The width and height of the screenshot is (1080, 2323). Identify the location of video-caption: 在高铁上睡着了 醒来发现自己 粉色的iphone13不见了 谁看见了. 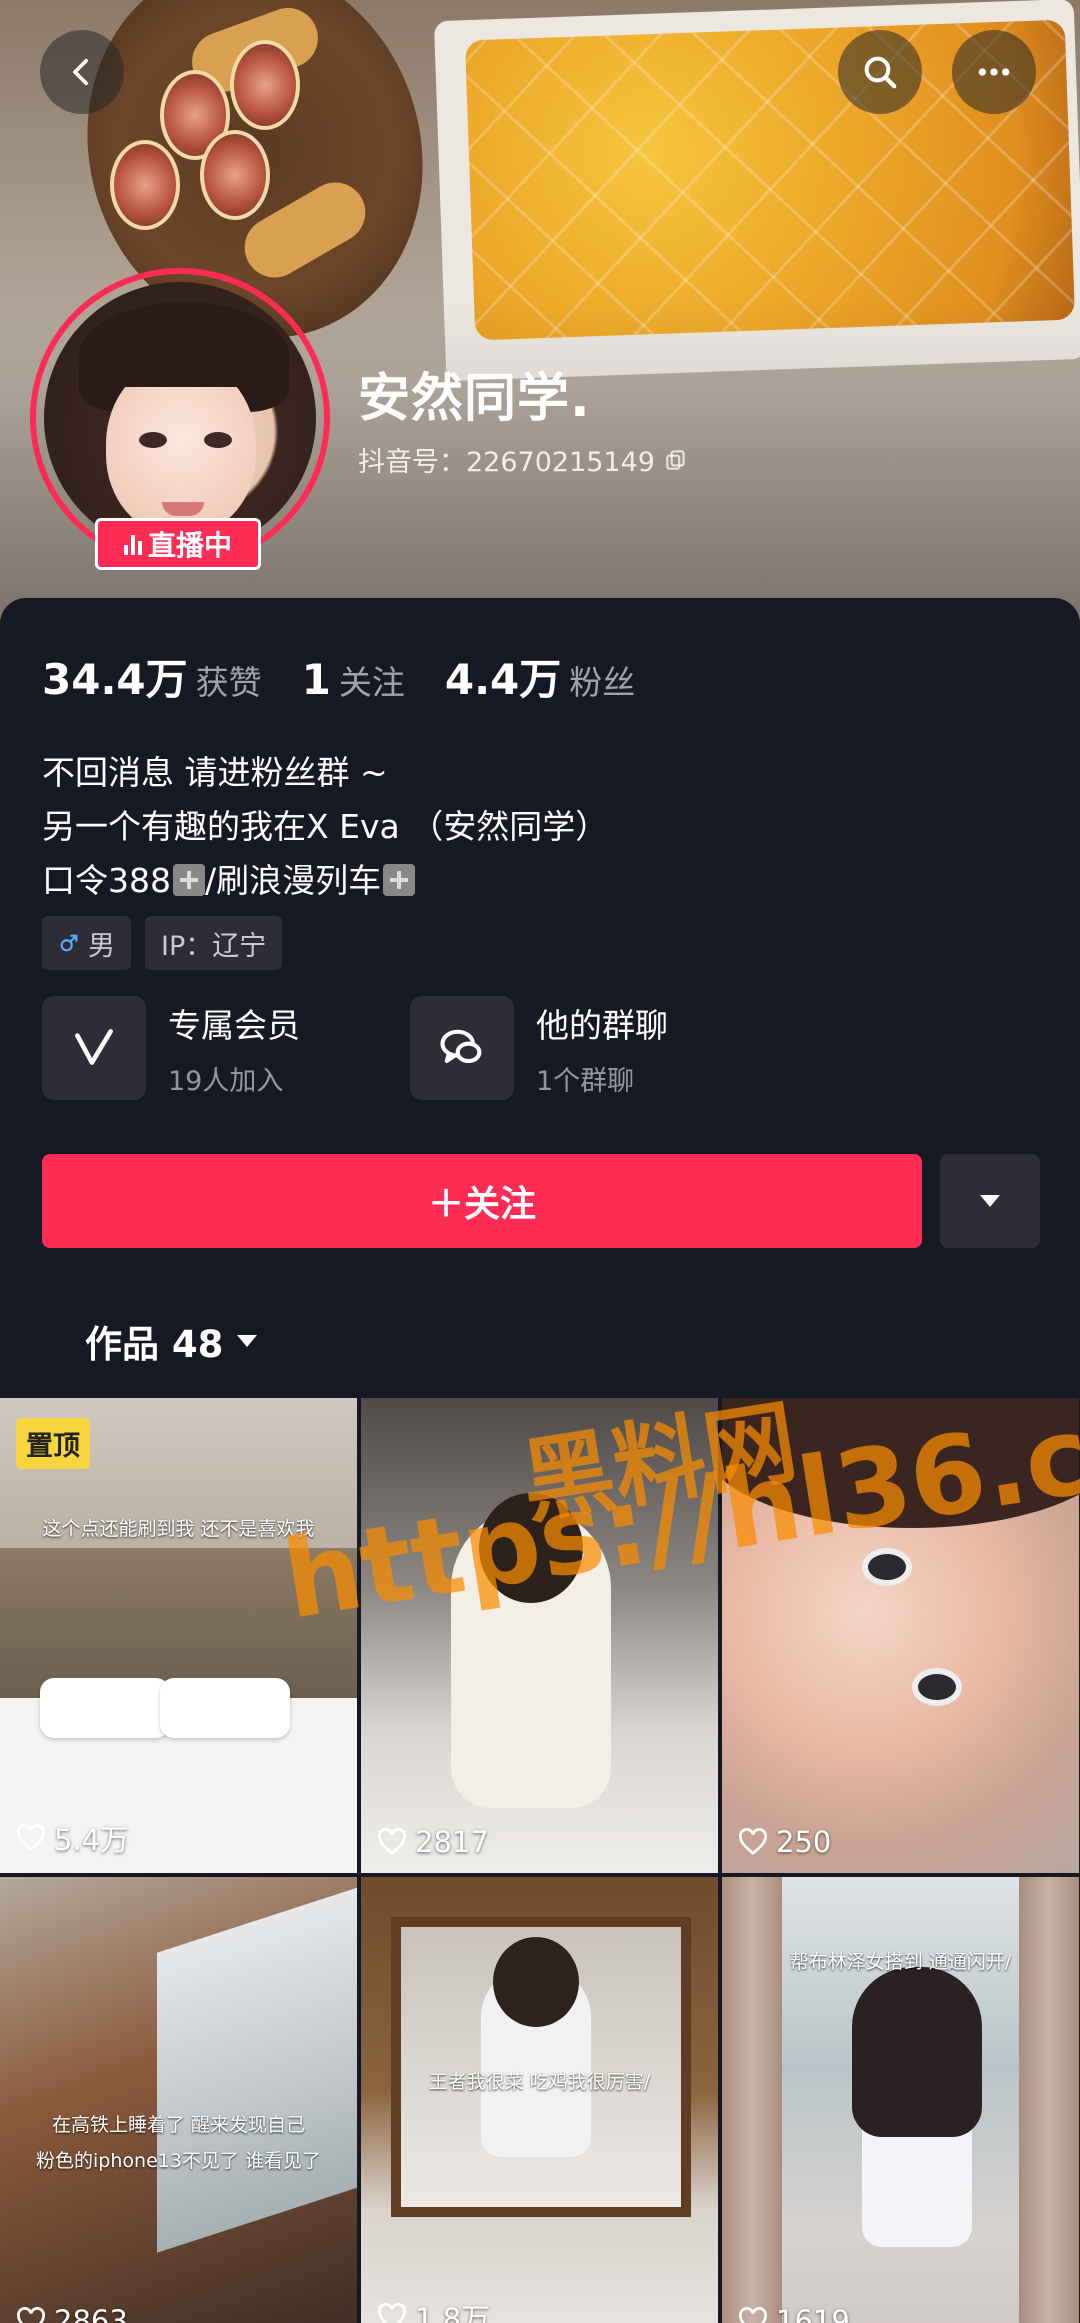
(178, 2143).